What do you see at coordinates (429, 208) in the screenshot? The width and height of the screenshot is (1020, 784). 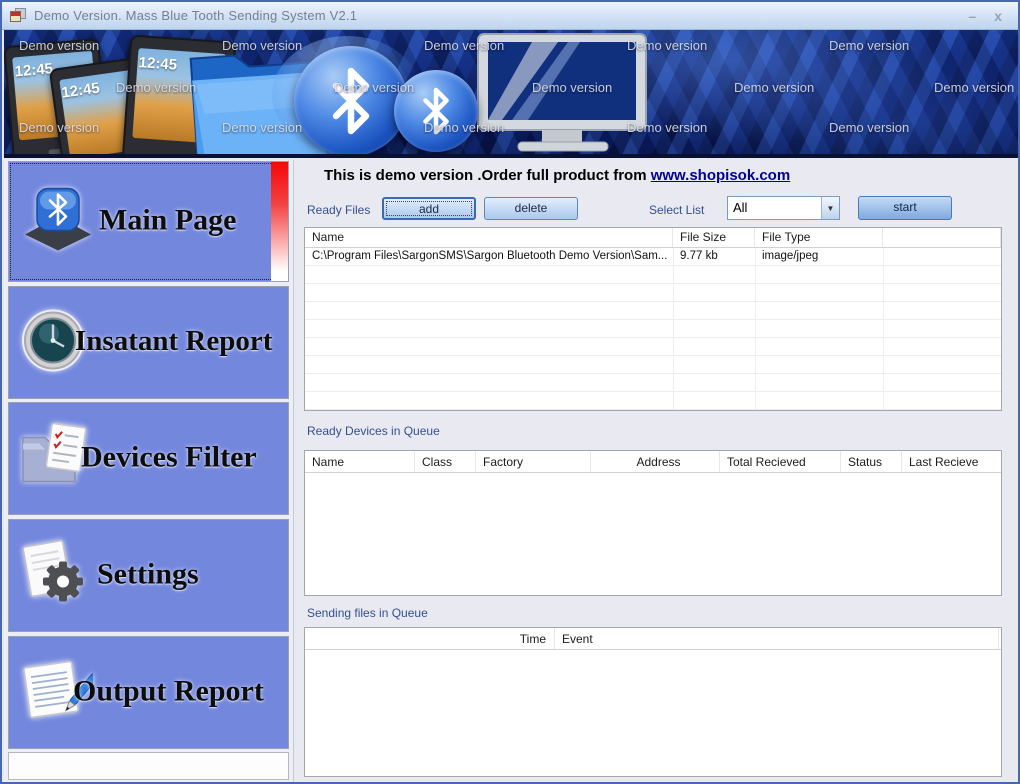 I see `add-button: add` at bounding box center [429, 208].